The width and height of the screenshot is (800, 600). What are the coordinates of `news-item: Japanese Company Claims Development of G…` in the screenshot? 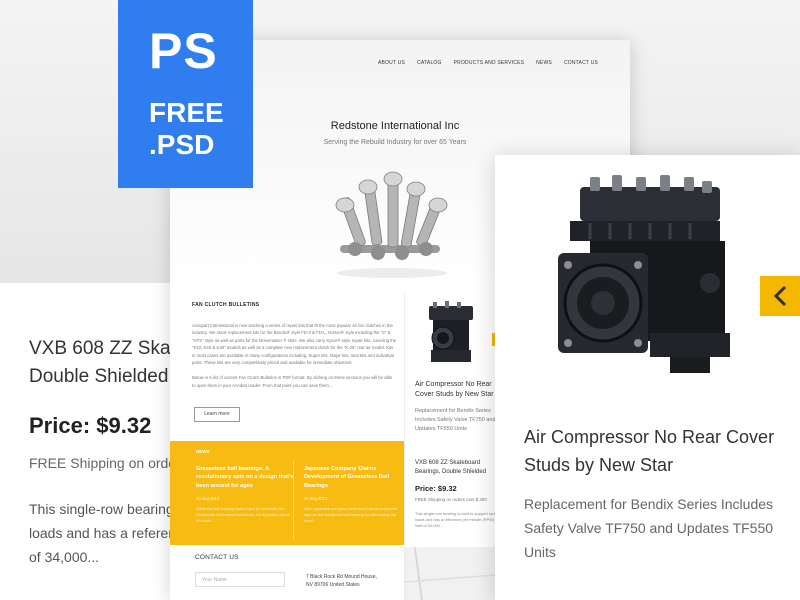 It's located at (353, 494).